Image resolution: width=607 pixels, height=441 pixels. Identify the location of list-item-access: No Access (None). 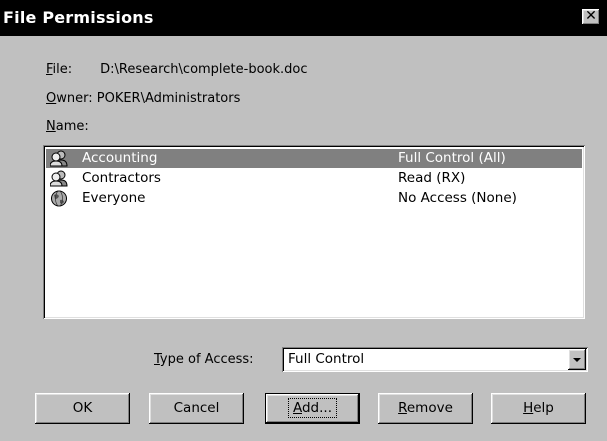
(457, 198).